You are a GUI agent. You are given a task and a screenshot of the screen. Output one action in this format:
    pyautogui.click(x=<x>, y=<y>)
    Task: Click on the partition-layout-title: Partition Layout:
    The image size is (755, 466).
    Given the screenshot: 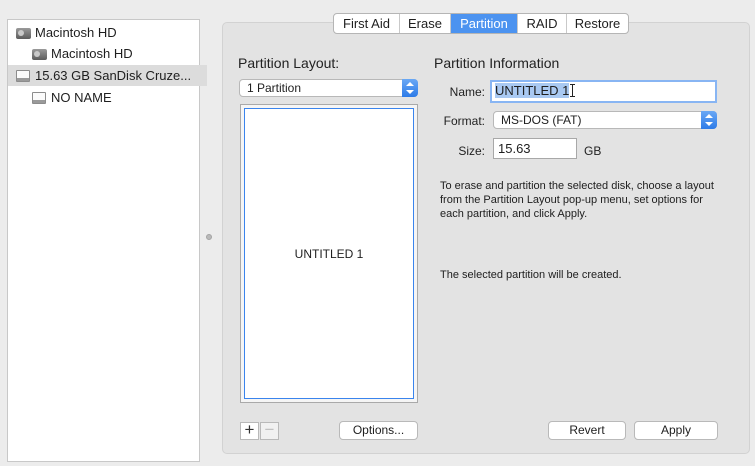 What is the action you would take?
    pyautogui.click(x=289, y=63)
    